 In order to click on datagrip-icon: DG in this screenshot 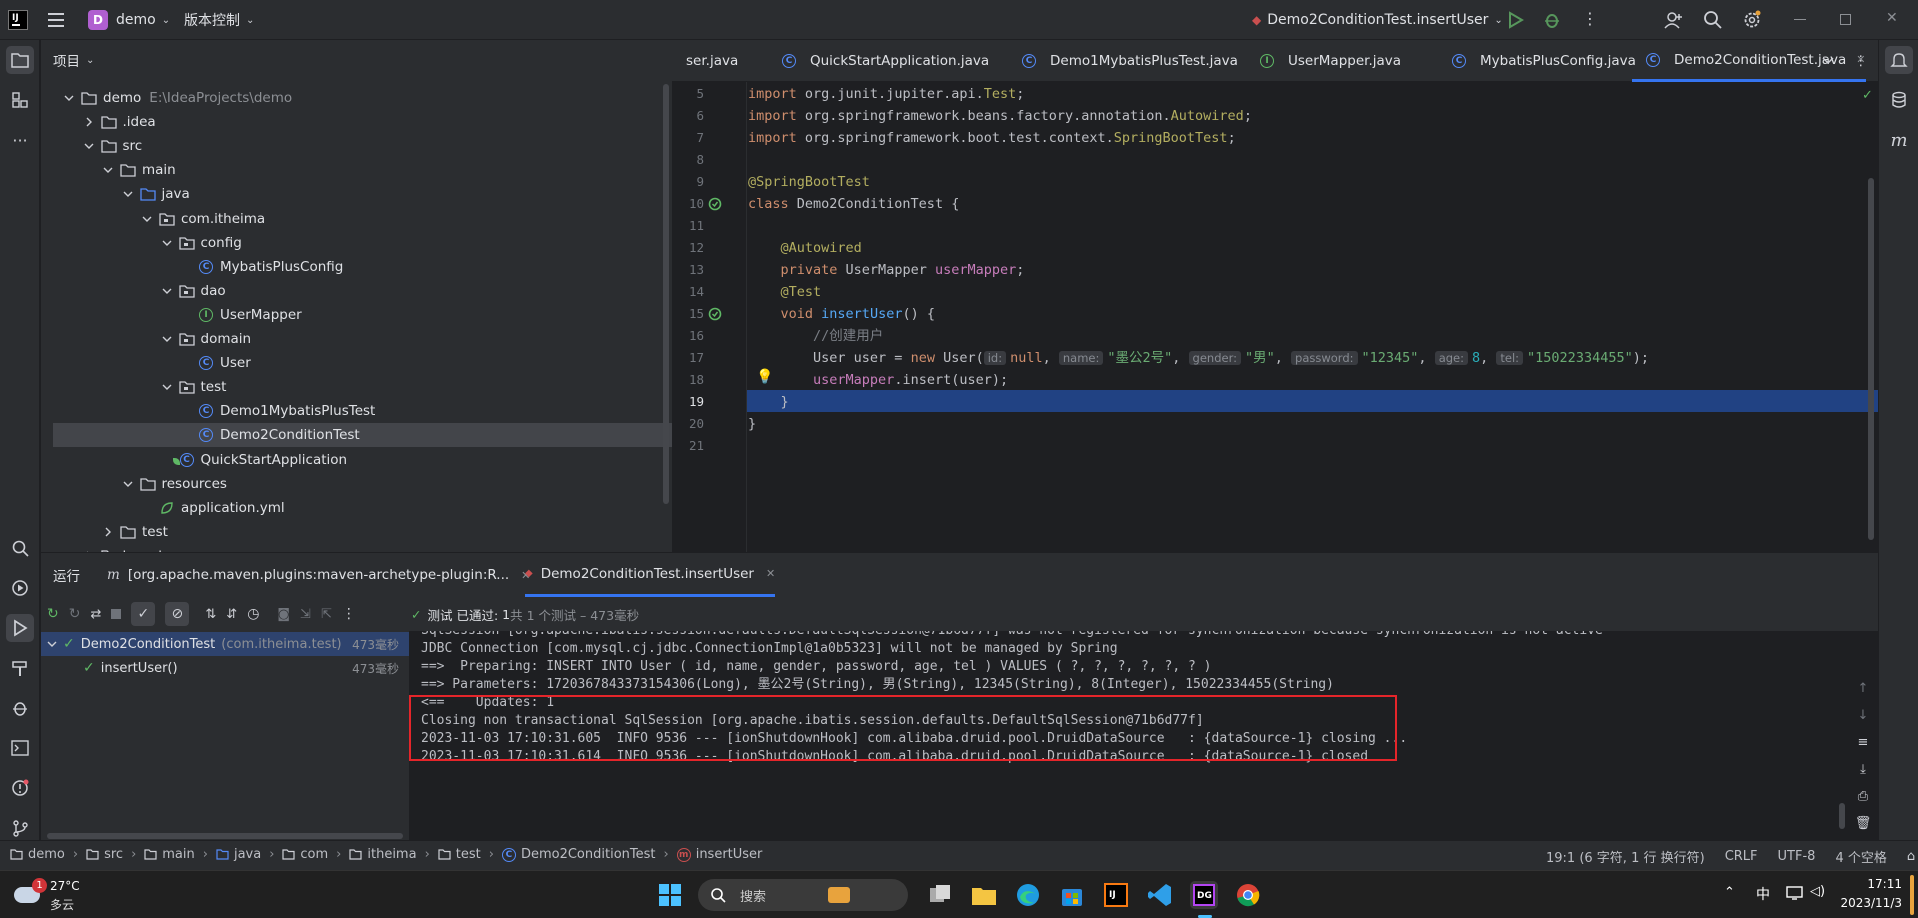, I will do `click(1204, 895)`.